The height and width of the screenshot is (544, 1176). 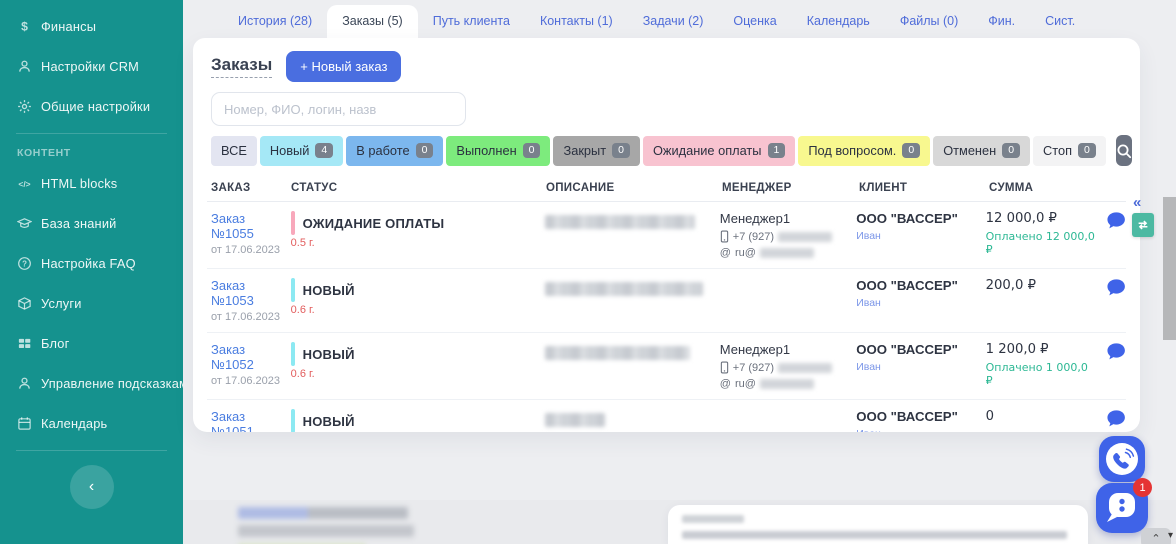 What do you see at coordinates (1124, 505) in the screenshot?
I see `chat-bot-button: 1` at bounding box center [1124, 505].